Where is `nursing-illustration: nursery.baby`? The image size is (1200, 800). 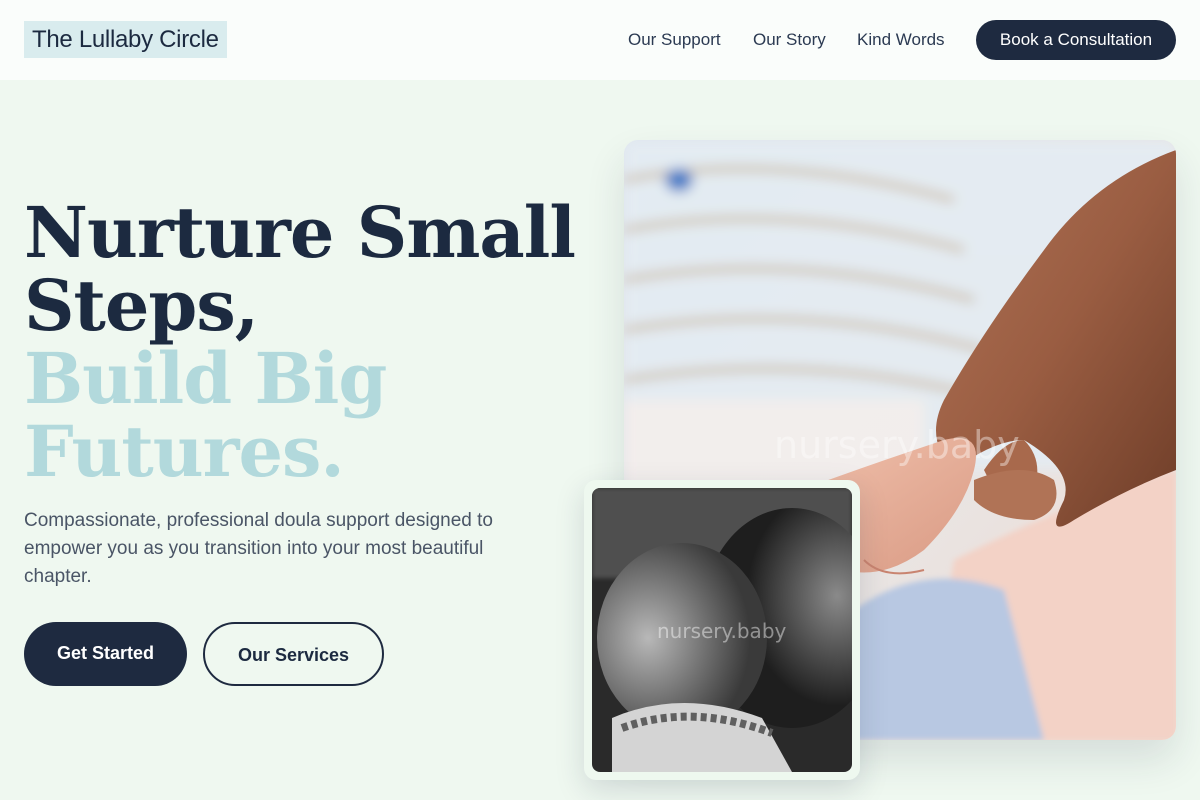 nursing-illustration: nursery.baby is located at coordinates (722, 630).